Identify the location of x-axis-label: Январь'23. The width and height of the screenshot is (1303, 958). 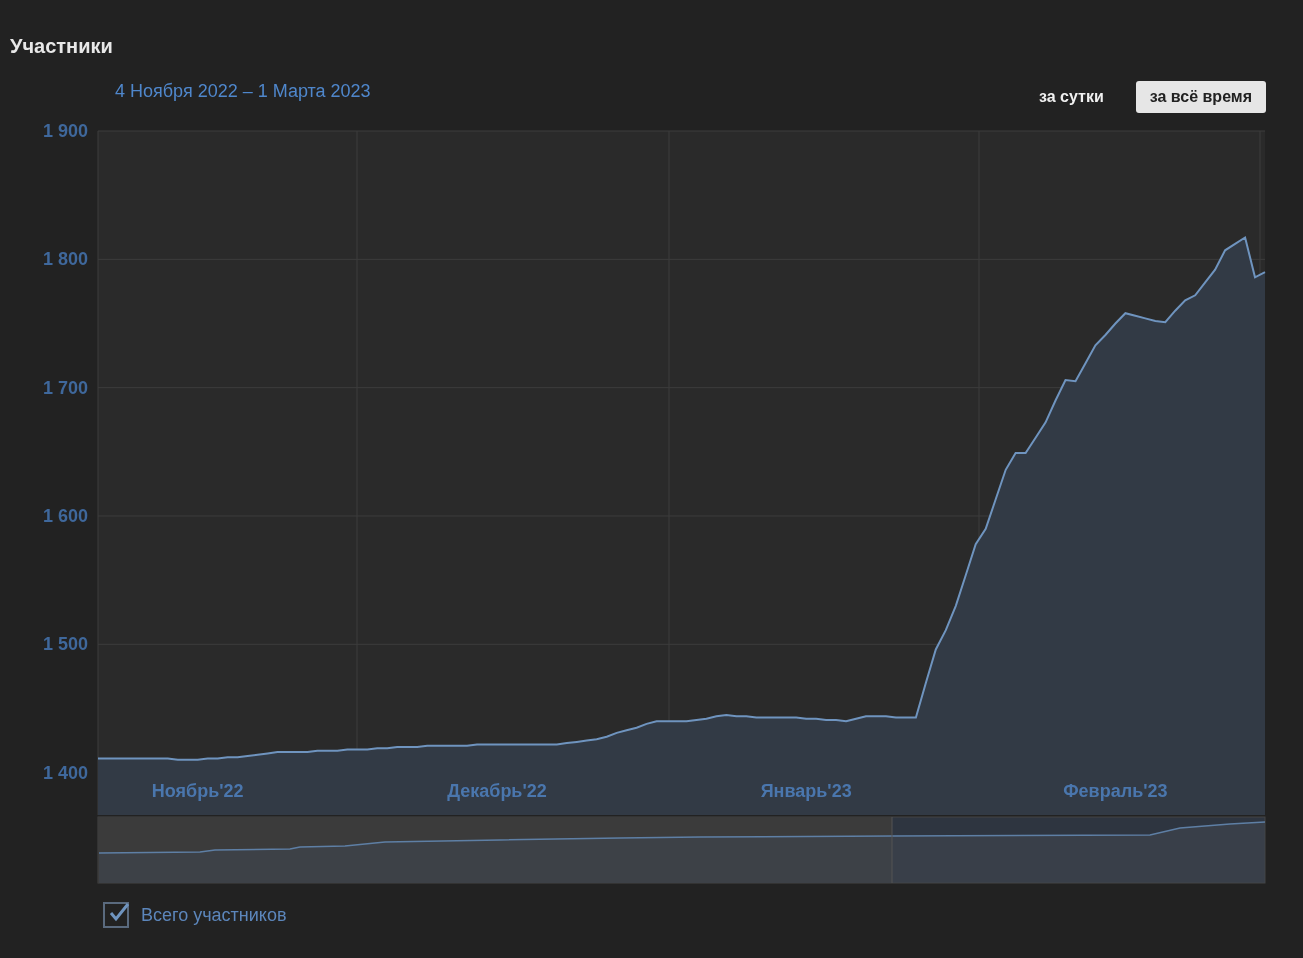
(806, 791).